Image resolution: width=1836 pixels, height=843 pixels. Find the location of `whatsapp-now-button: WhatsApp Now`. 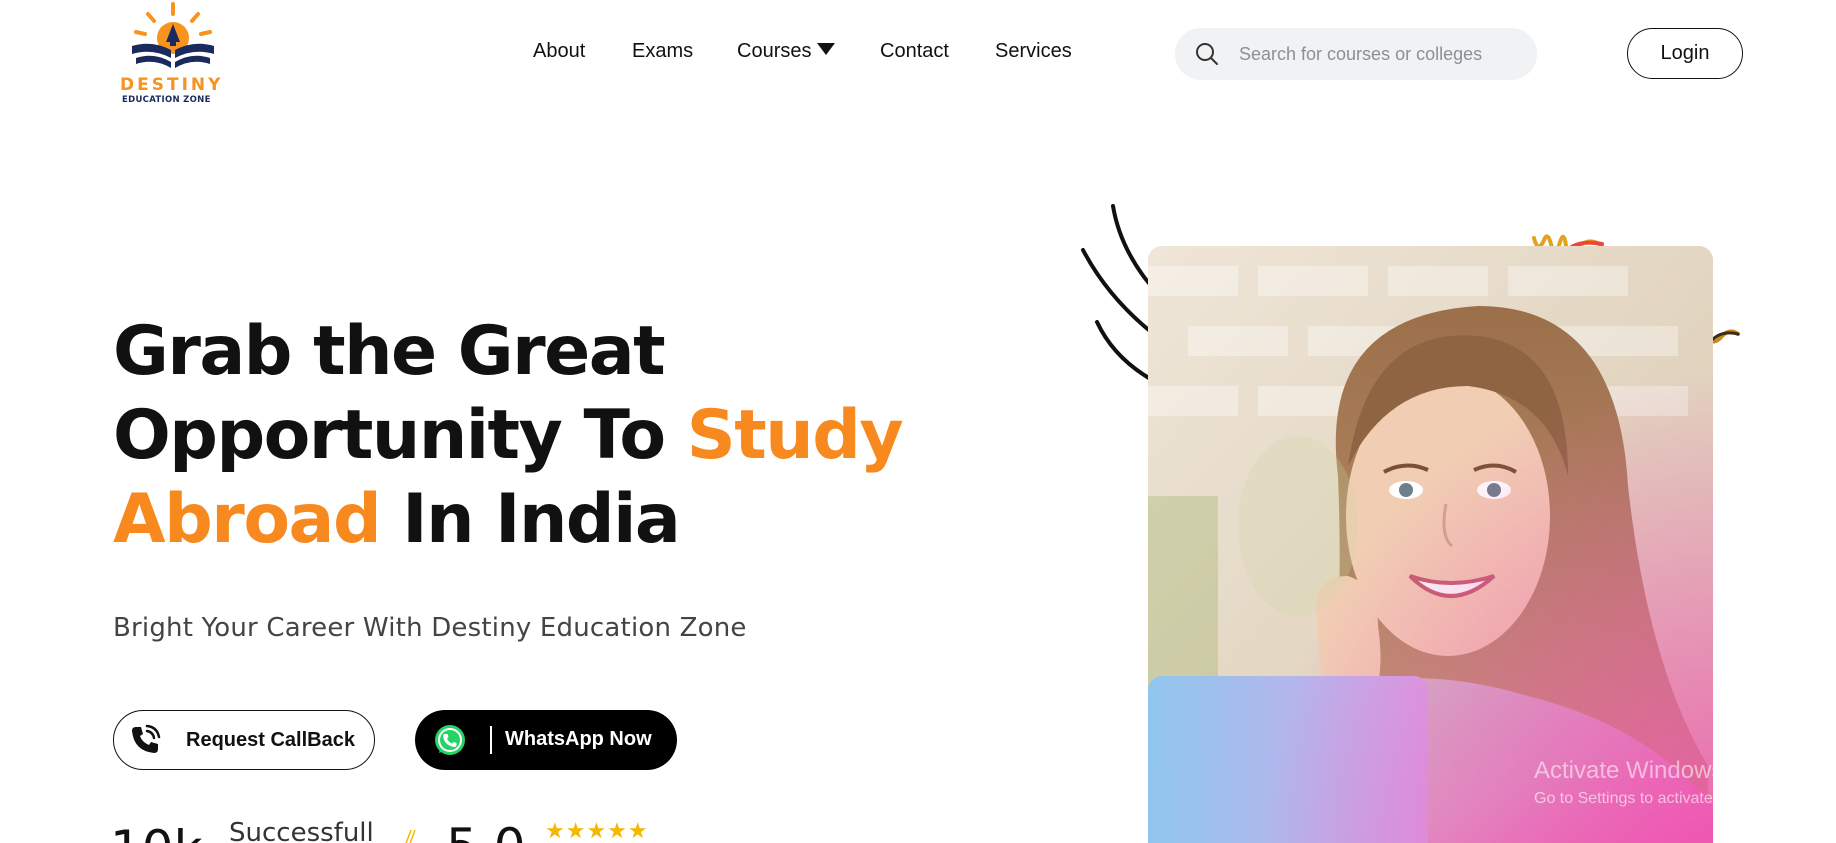

whatsapp-now-button: WhatsApp Now is located at coordinates (546, 740).